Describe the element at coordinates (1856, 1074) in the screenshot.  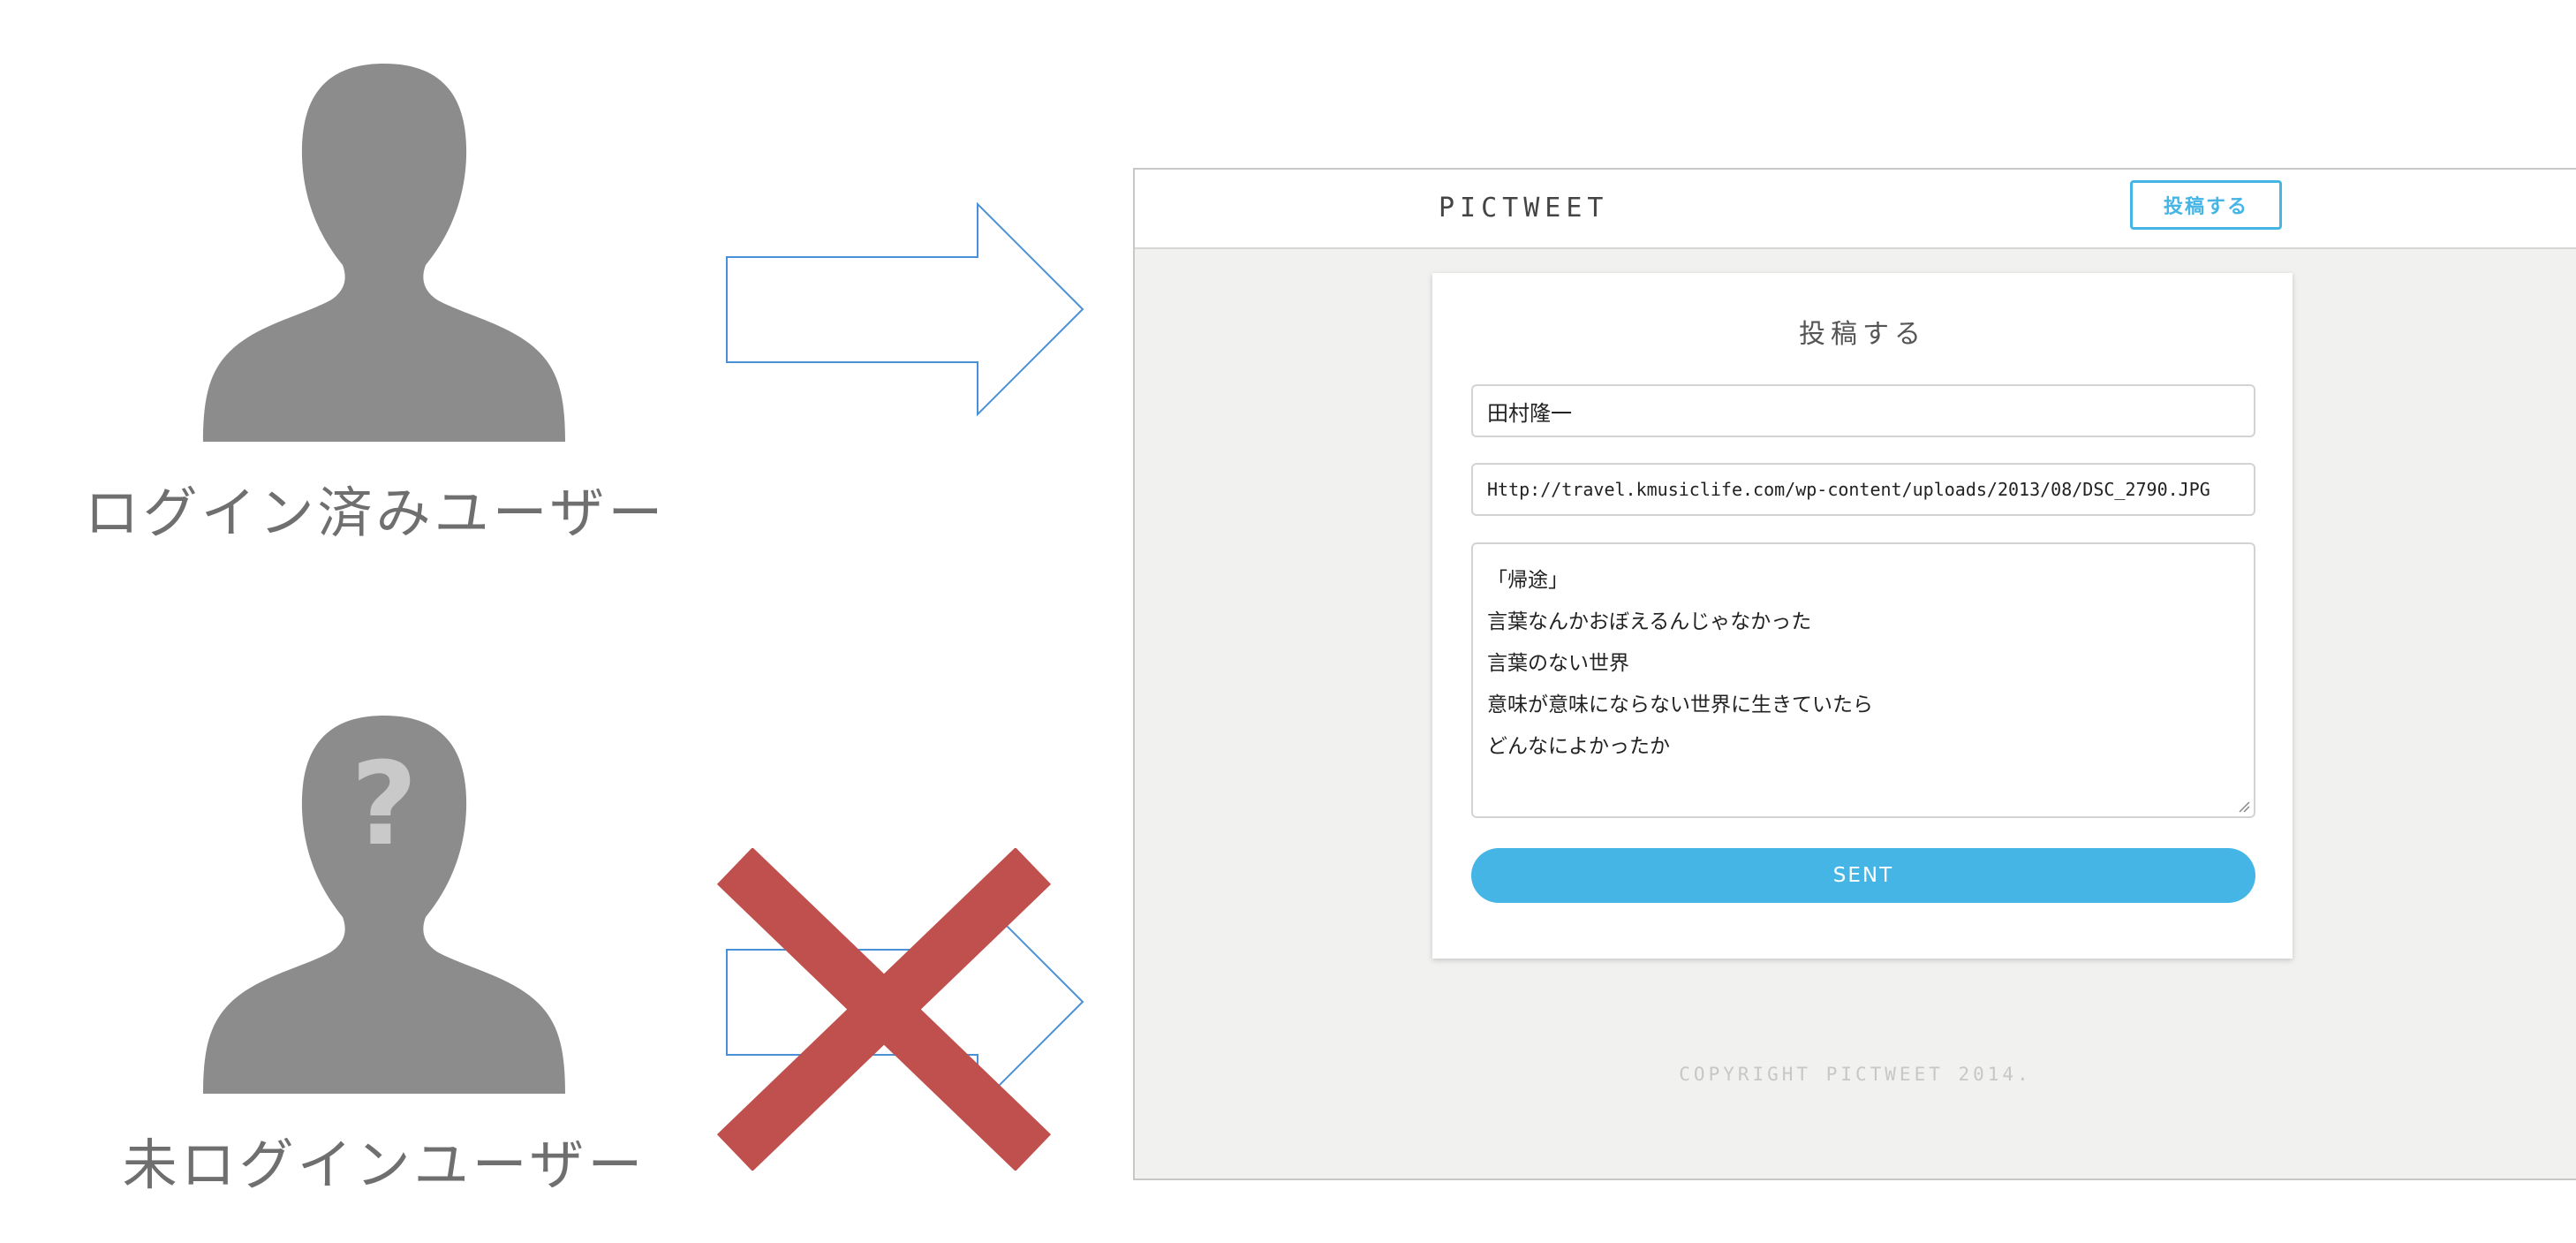
I see `footer-copyright: COPYRIGHT PICTWEET 2014.` at that location.